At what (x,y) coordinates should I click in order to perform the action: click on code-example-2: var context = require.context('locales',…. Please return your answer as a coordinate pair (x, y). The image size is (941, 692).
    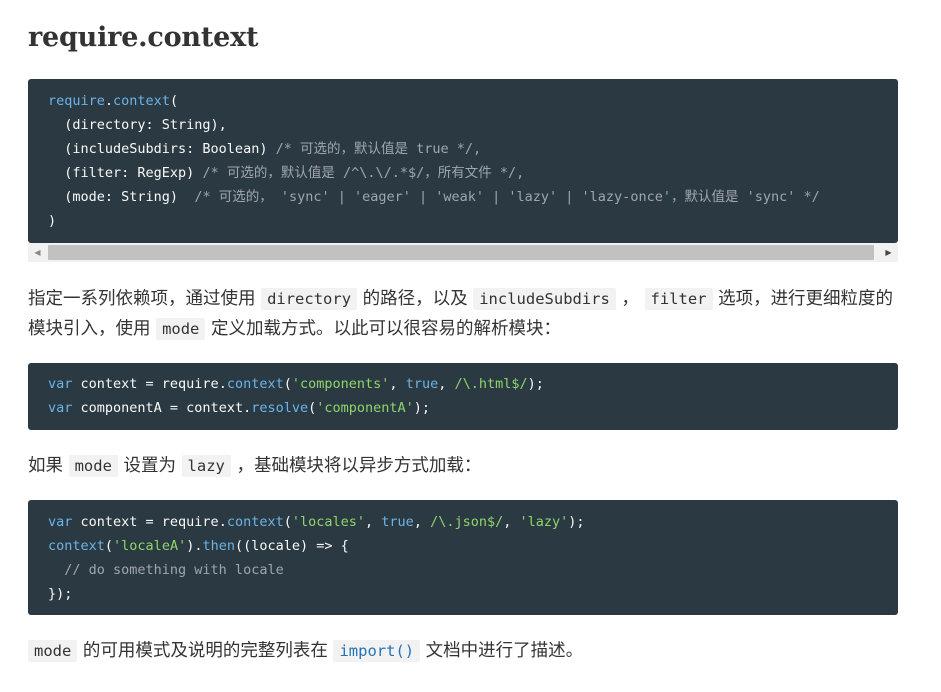
    Looking at the image, I should click on (316, 558).